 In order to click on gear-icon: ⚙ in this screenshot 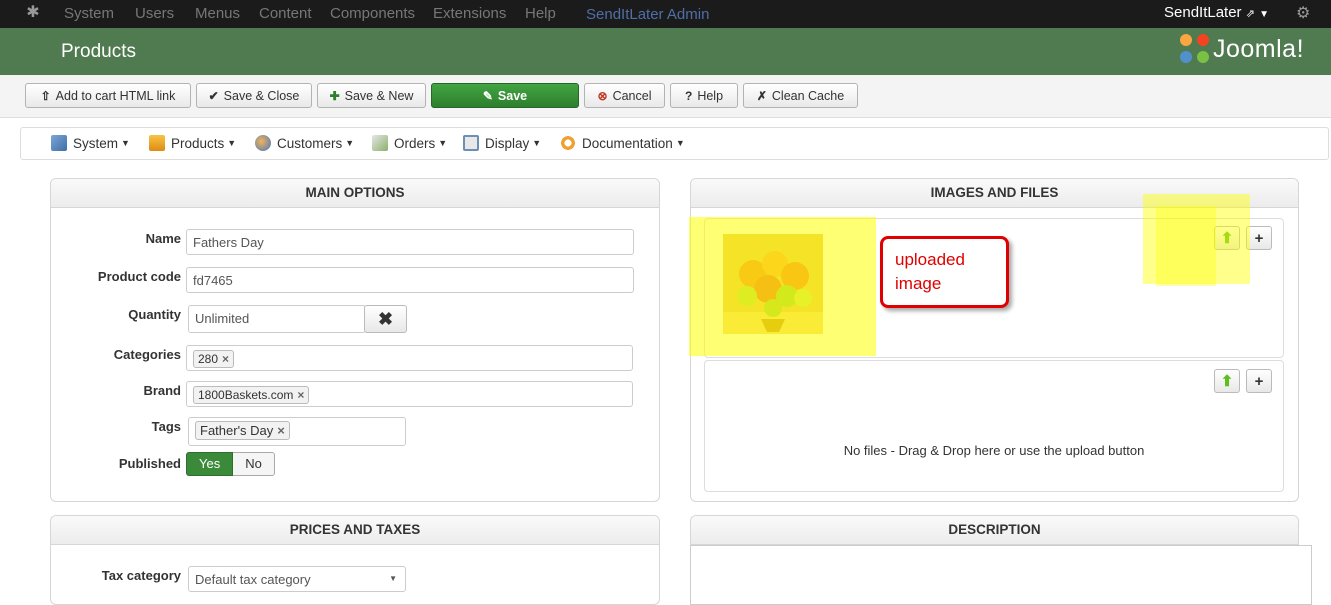, I will do `click(1303, 13)`.